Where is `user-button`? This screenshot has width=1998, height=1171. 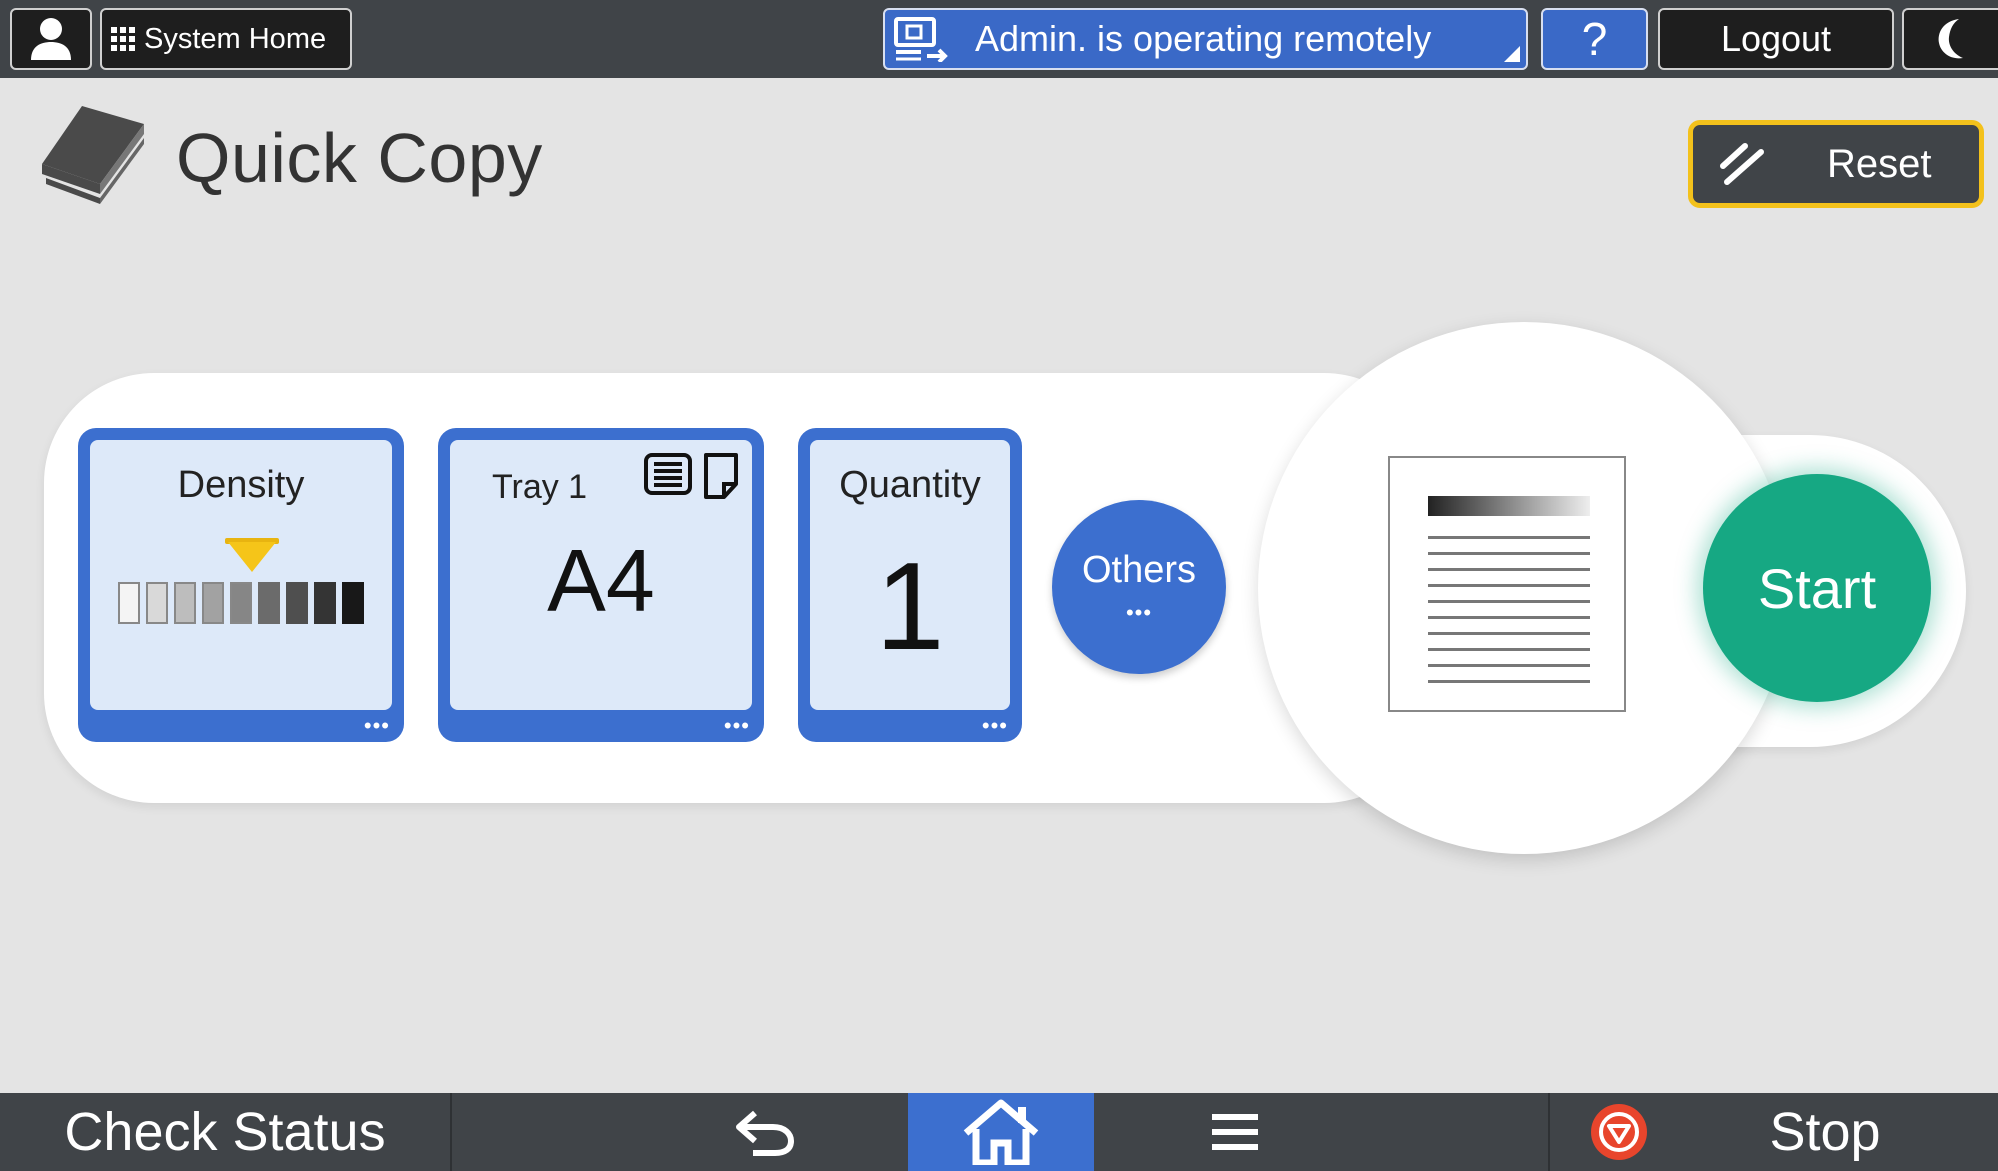 user-button is located at coordinates (51, 39).